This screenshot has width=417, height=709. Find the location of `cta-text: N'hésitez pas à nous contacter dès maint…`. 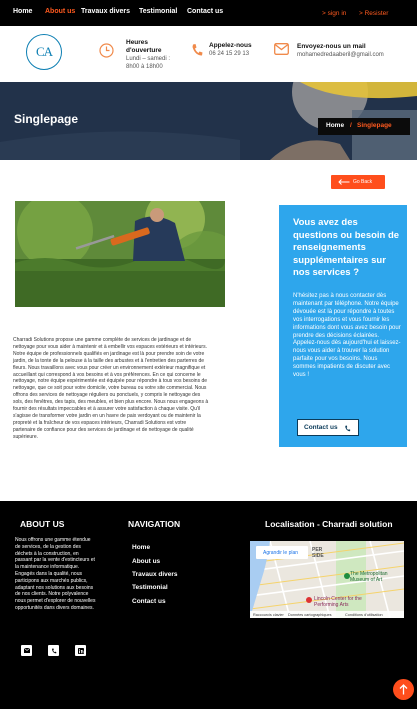

cta-text: N'hésitez pas à nous contacter dès maint… is located at coordinates (347, 336).